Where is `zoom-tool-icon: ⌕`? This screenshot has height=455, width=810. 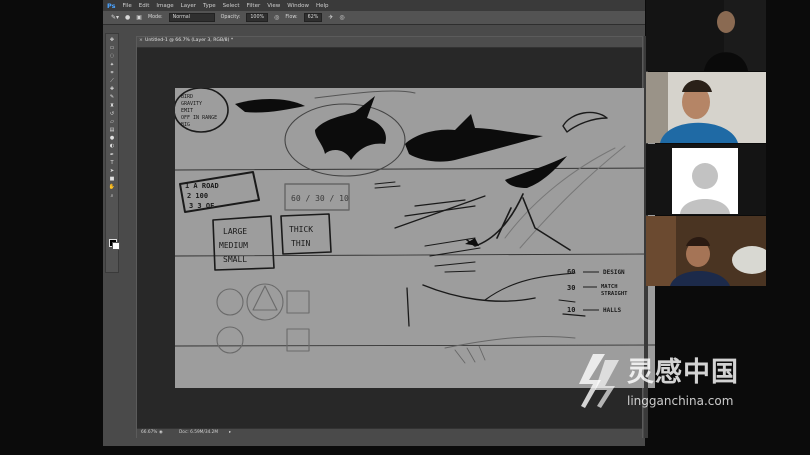 zoom-tool-icon: ⌕ is located at coordinates (112, 196).